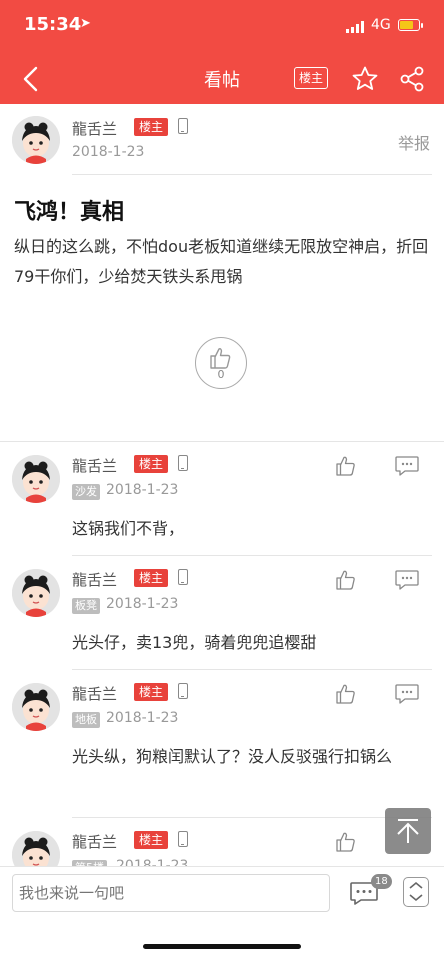 The height and width of the screenshot is (960, 444). I want to click on like-button: 0, so click(221, 363).